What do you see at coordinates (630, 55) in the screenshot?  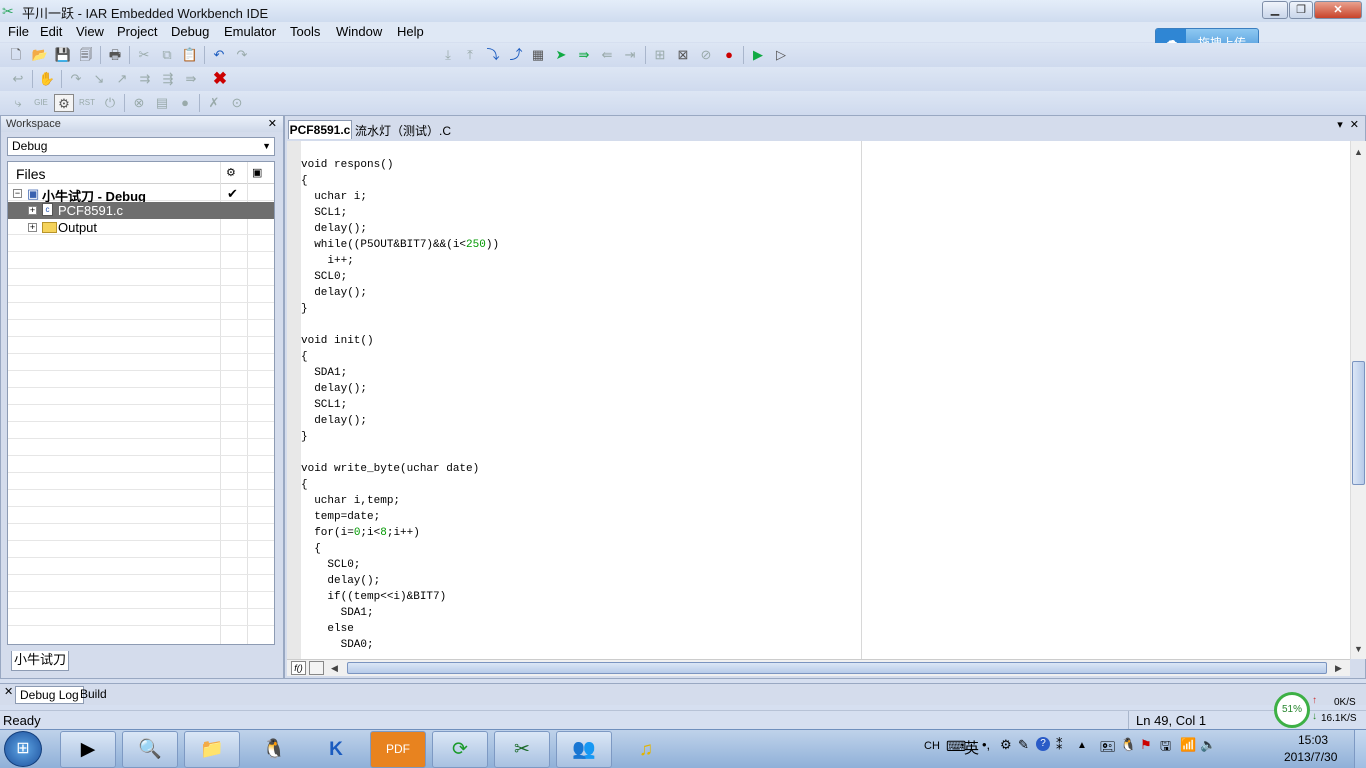 I see `next-icon: ⇥` at bounding box center [630, 55].